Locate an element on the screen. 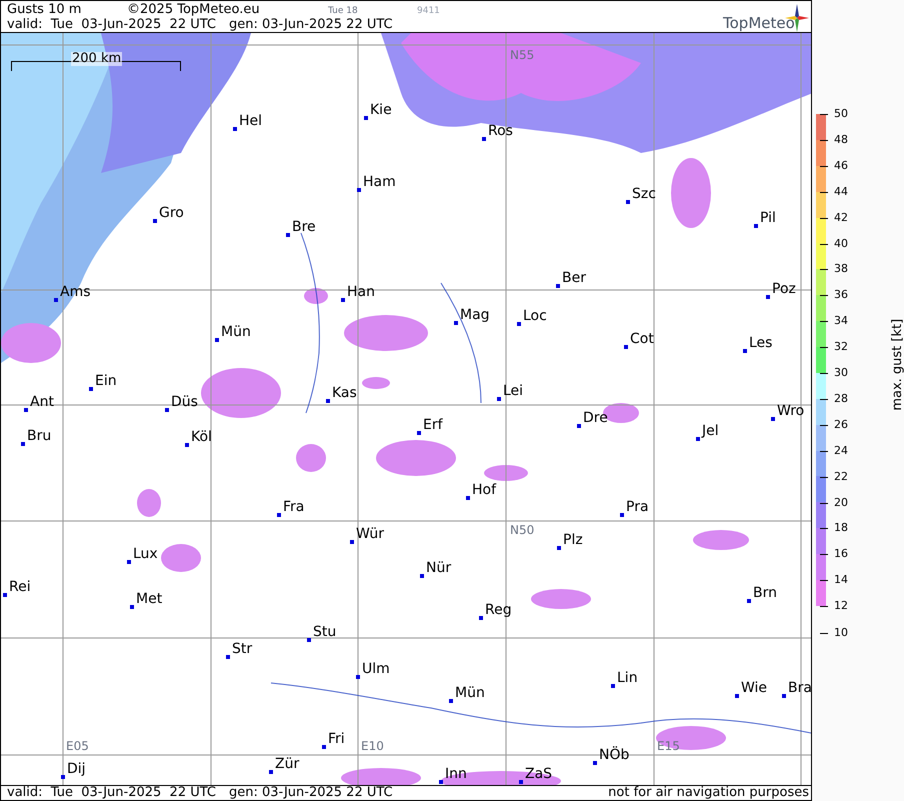  city-label: Nür is located at coordinates (439, 568).